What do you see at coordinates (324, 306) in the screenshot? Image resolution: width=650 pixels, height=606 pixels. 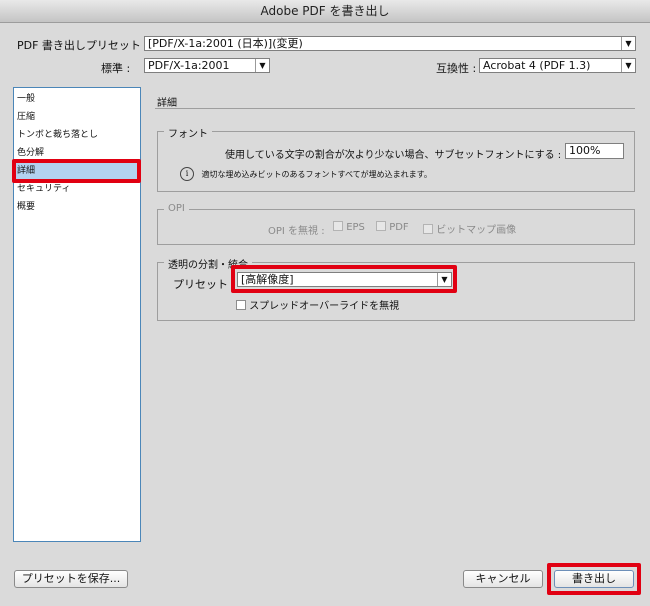 I see `ignore-spread-overrides-label: スプレッドオーバーライドを無視` at bounding box center [324, 306].